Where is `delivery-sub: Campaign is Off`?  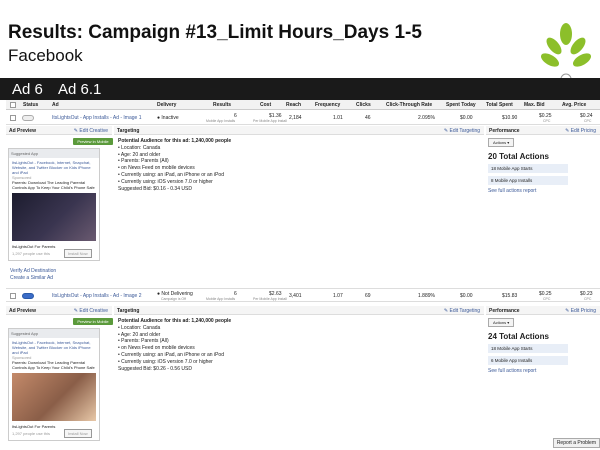 delivery-sub: Campaign is Off is located at coordinates (174, 299).